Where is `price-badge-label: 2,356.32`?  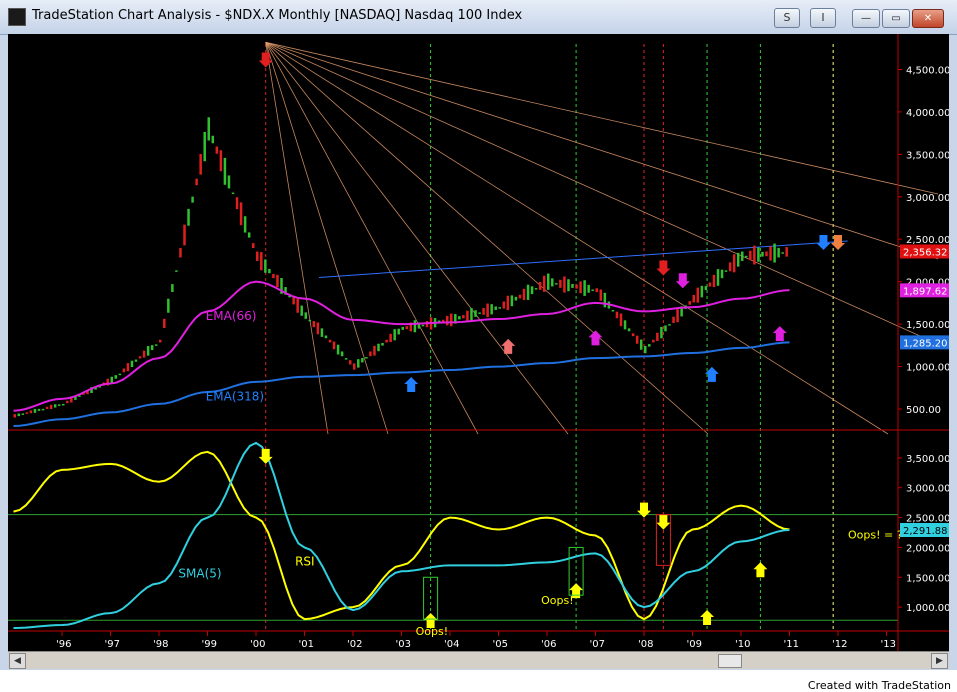
price-badge-label: 2,356.32 is located at coordinates (925, 252).